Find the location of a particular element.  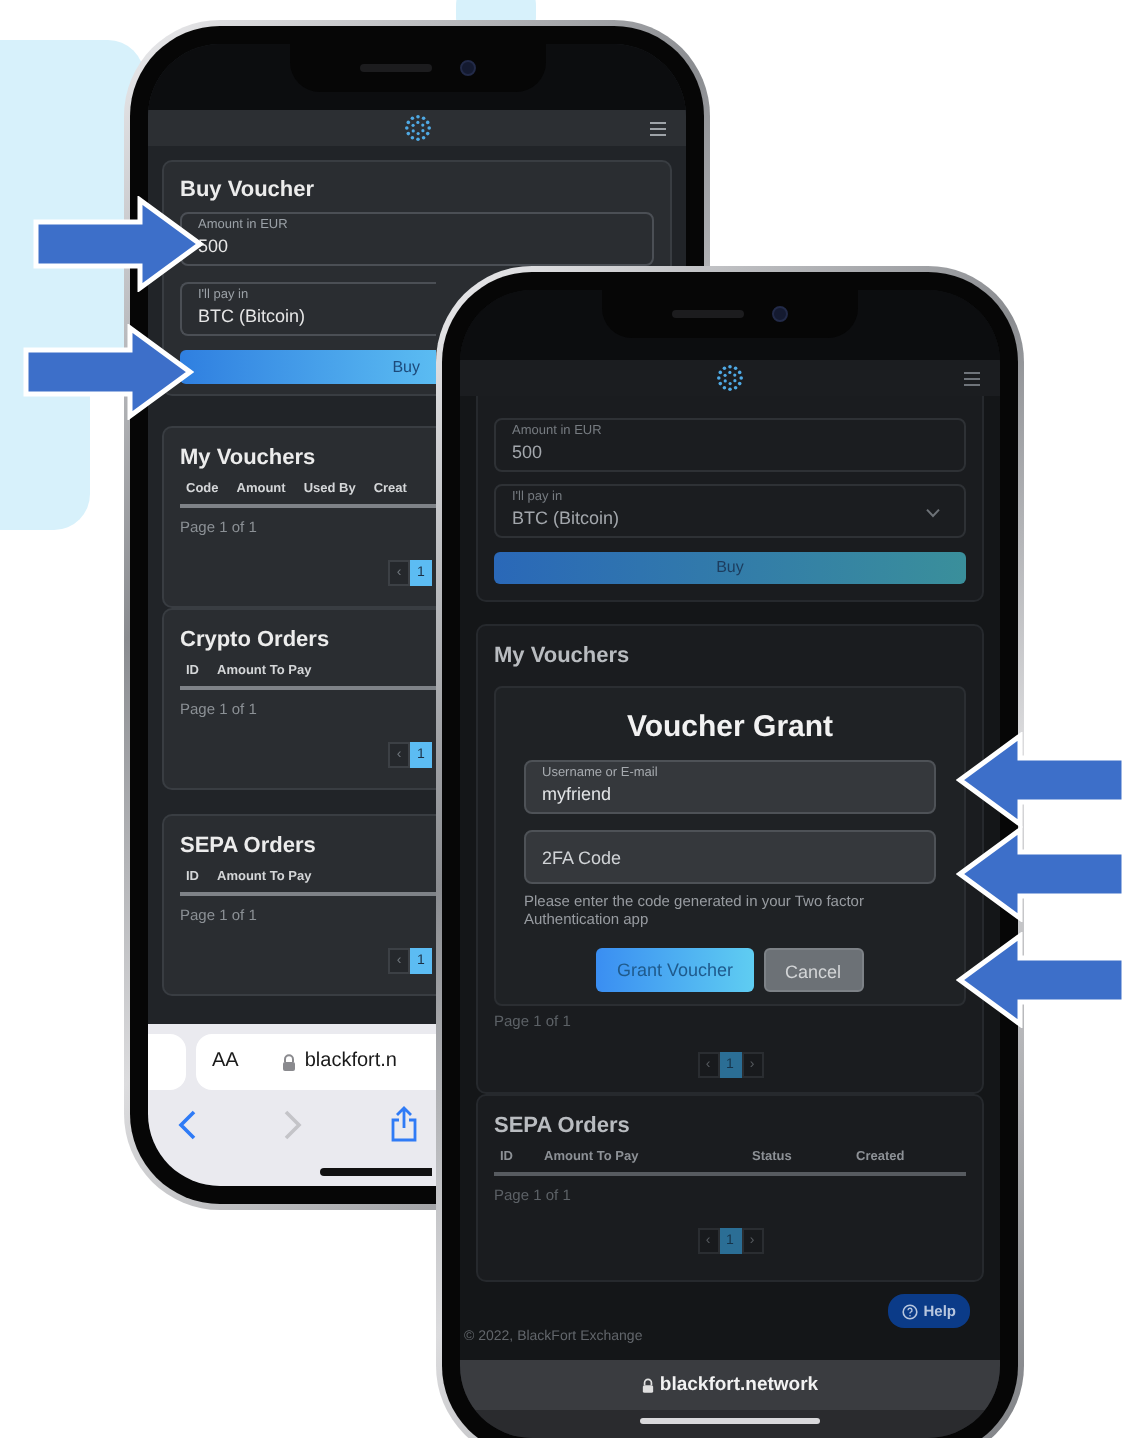

share-icon is located at coordinates (404, 1124).